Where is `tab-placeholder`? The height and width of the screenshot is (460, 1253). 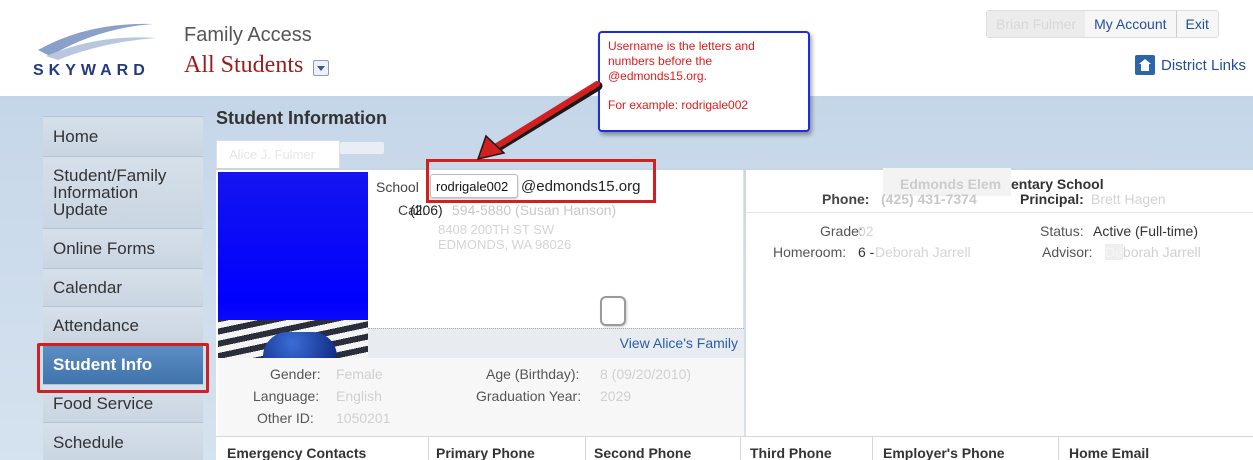 tab-placeholder is located at coordinates (362, 148).